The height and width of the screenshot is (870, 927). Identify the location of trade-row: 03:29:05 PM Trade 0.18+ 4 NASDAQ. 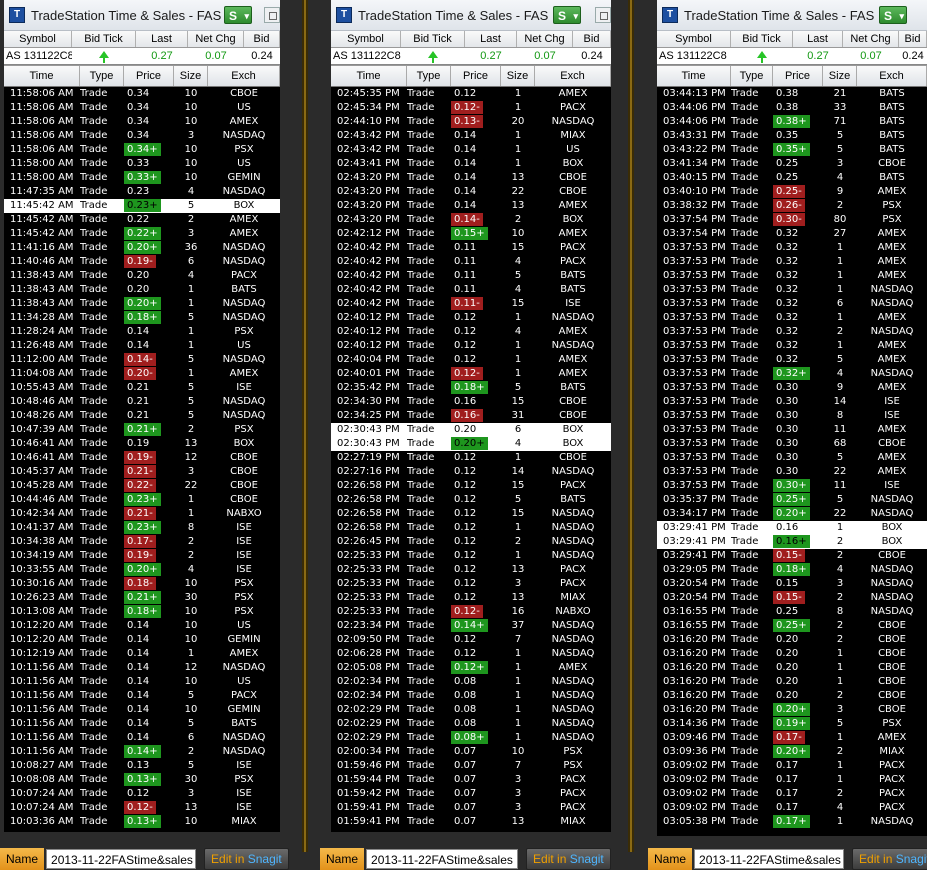
(792, 570).